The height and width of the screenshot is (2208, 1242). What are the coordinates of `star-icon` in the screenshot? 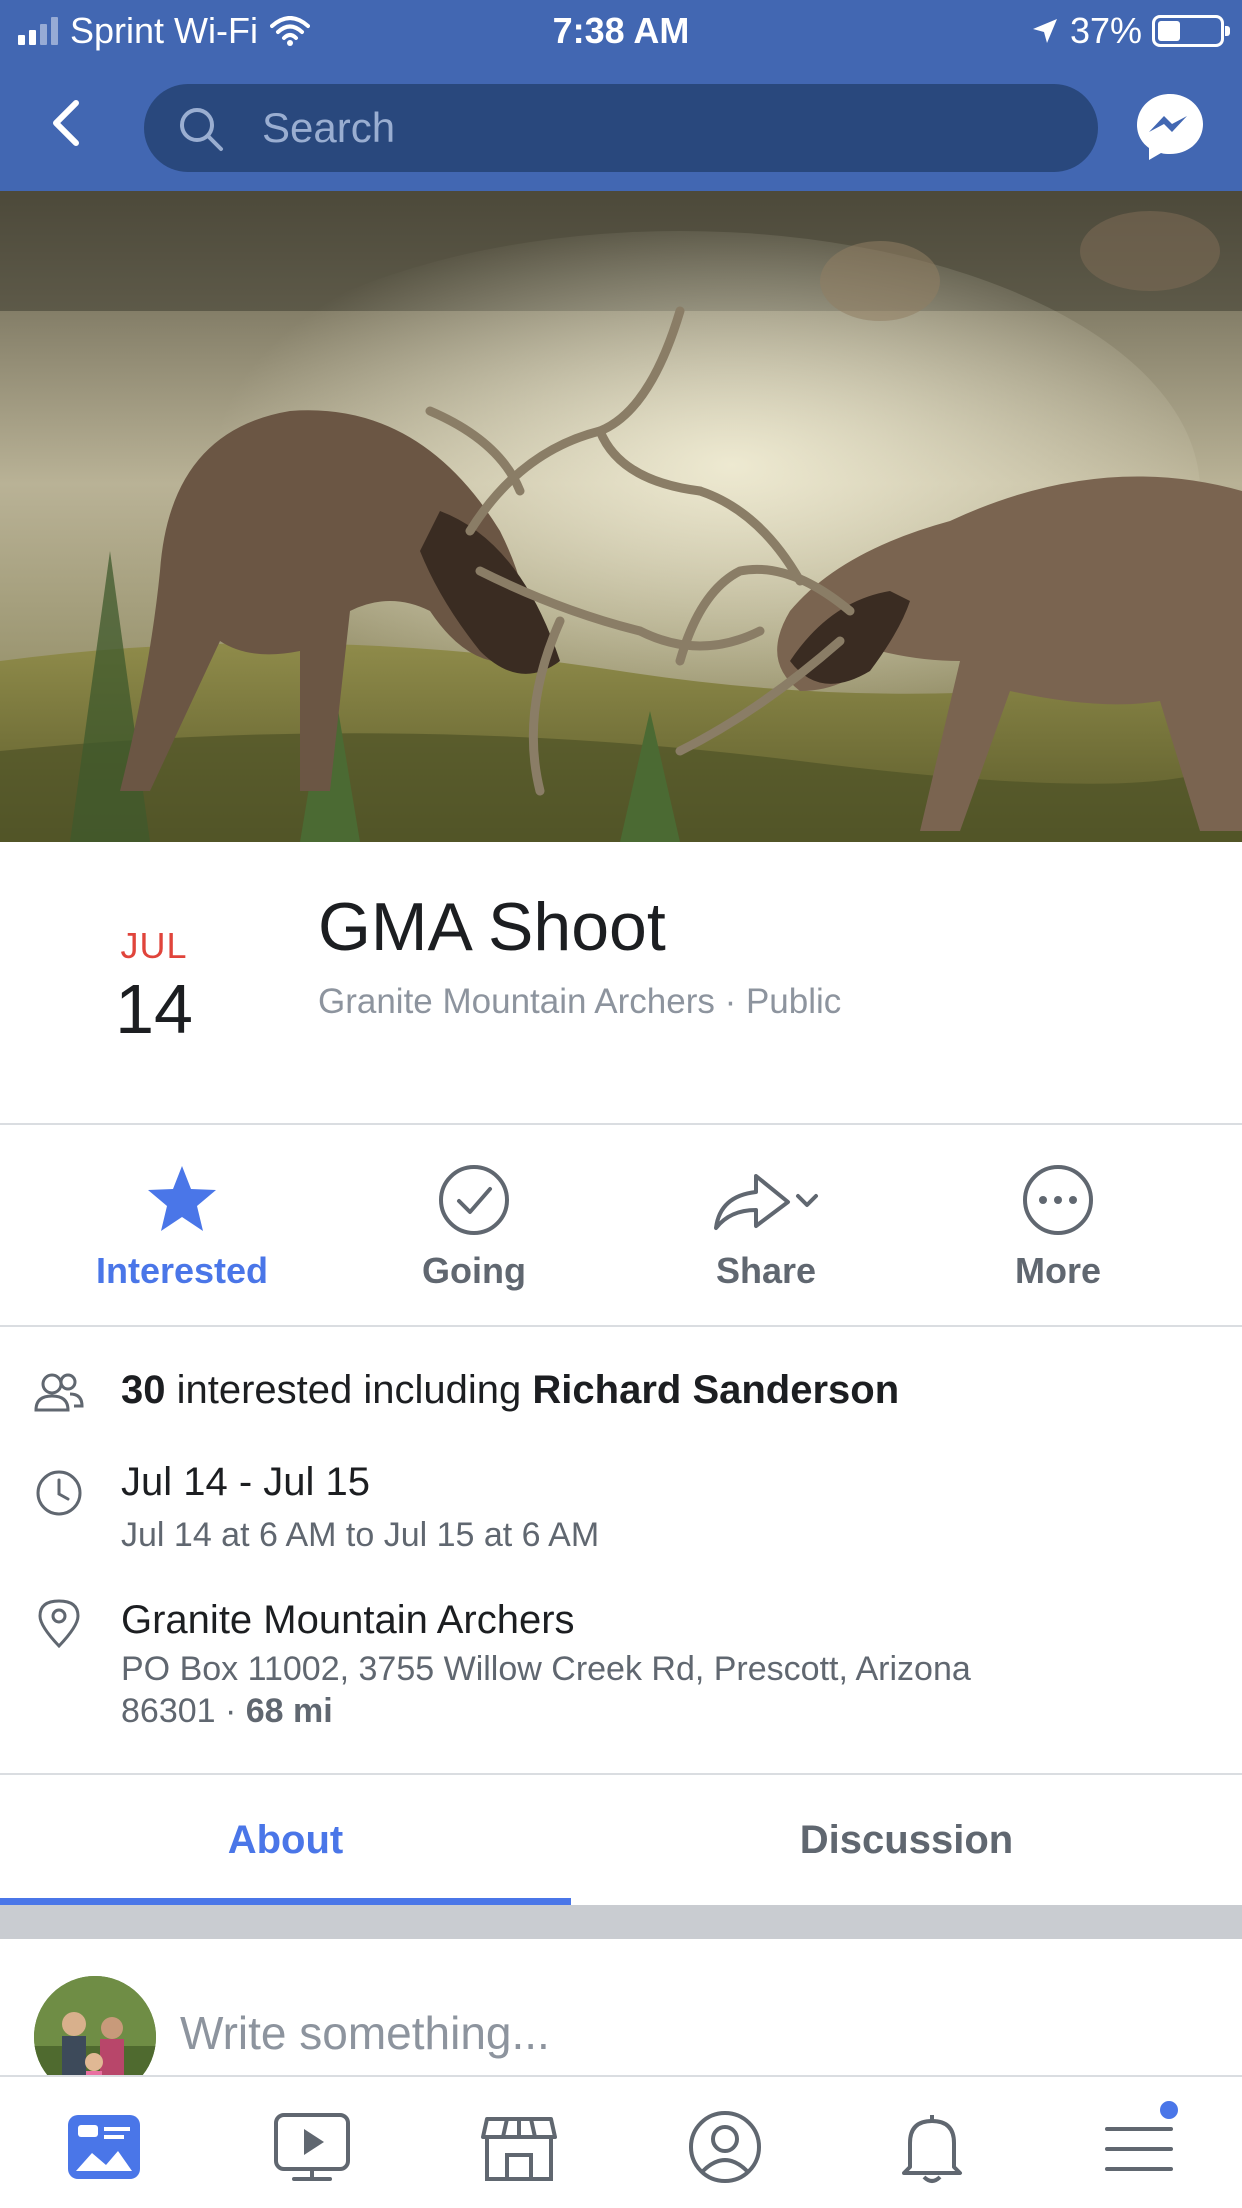 It's located at (182, 1198).